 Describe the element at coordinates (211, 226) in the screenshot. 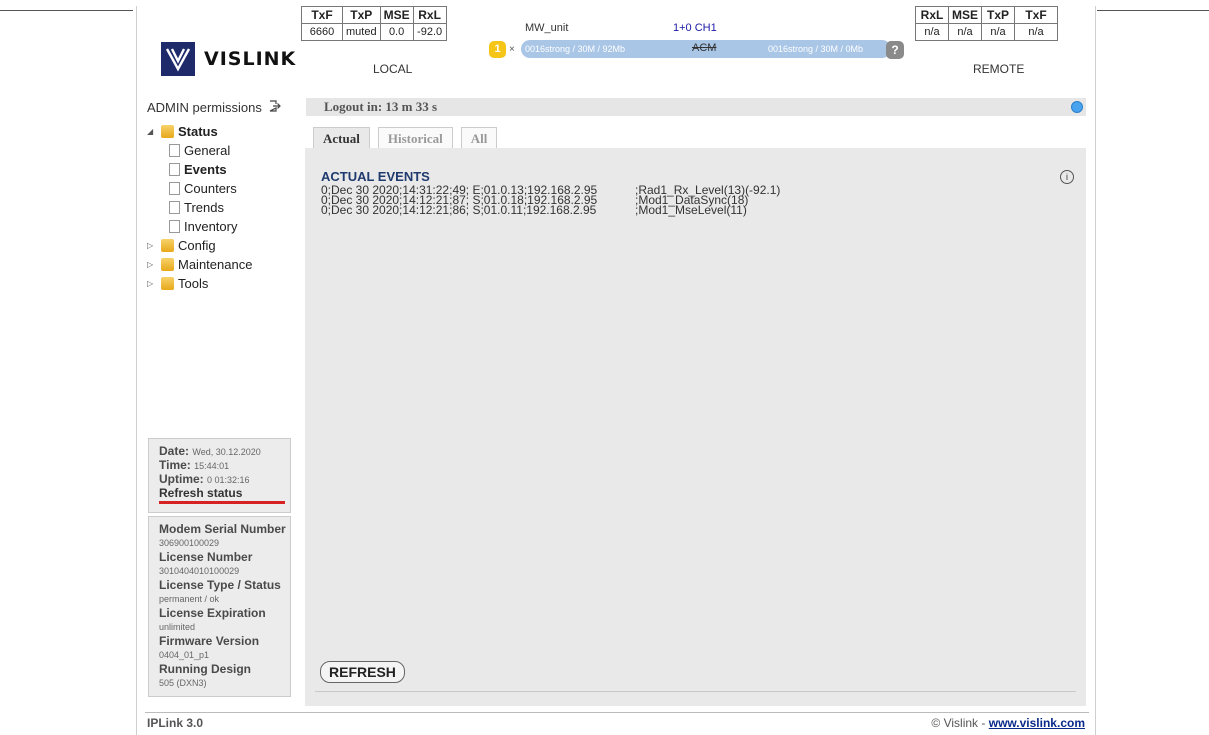

I see `tree-label-inventory: Inventory` at that location.